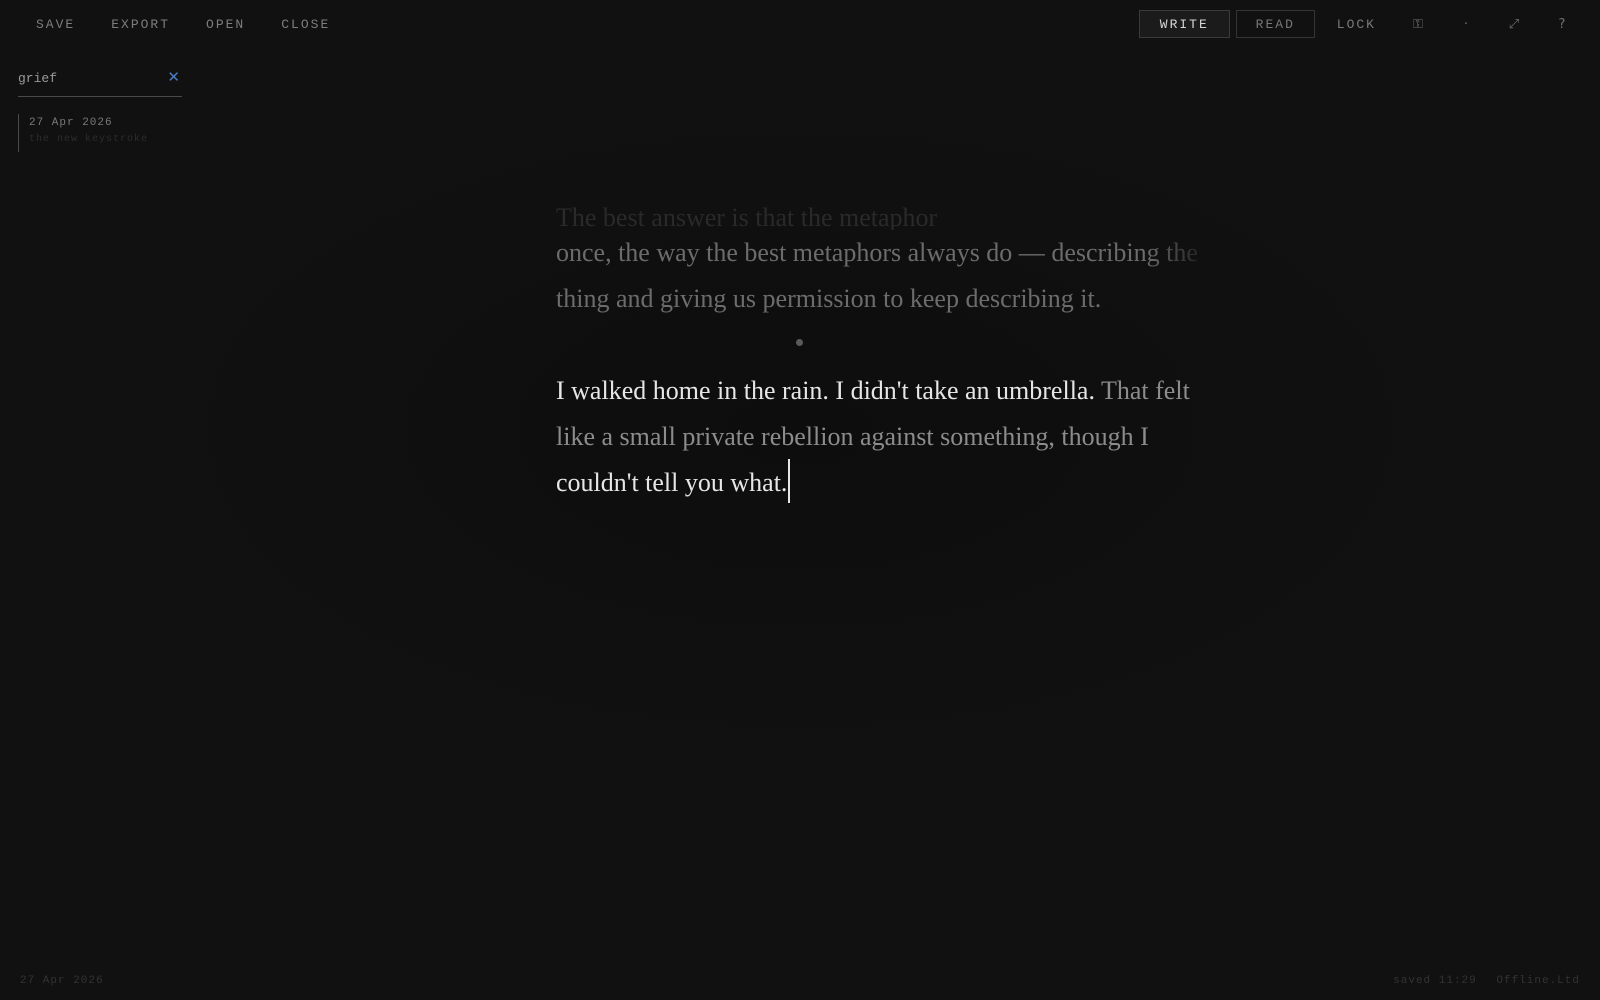 Image resolution: width=1600 pixels, height=1000 pixels. I want to click on file-menu: SAVE EXPORT OPEN CLOSE, so click(183, 24).